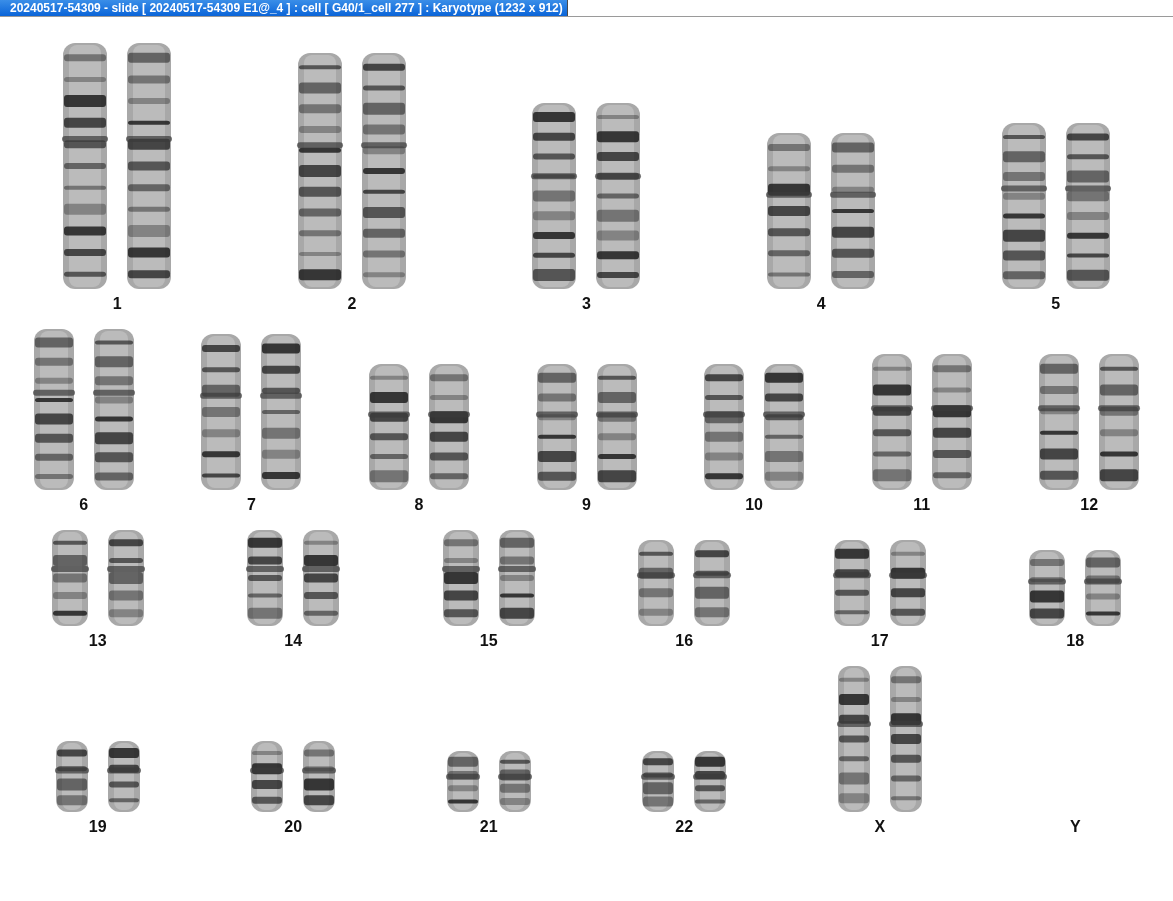  What do you see at coordinates (880, 827) in the screenshot?
I see `chromosome-number: X` at bounding box center [880, 827].